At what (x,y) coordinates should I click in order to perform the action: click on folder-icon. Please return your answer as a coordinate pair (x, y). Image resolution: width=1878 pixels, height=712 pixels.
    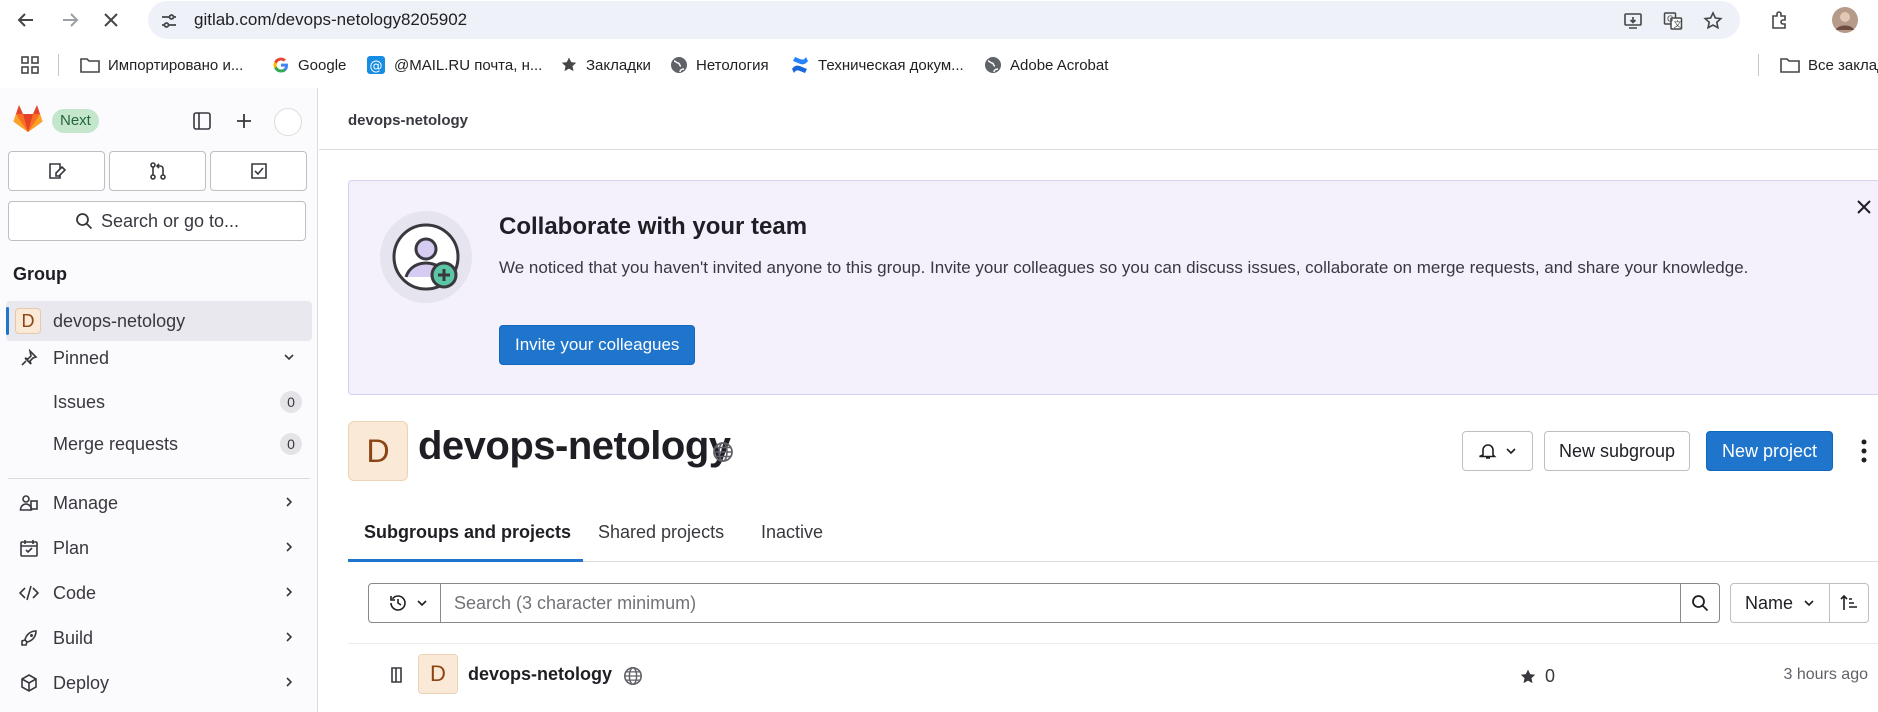
    Looking at the image, I should click on (90, 65).